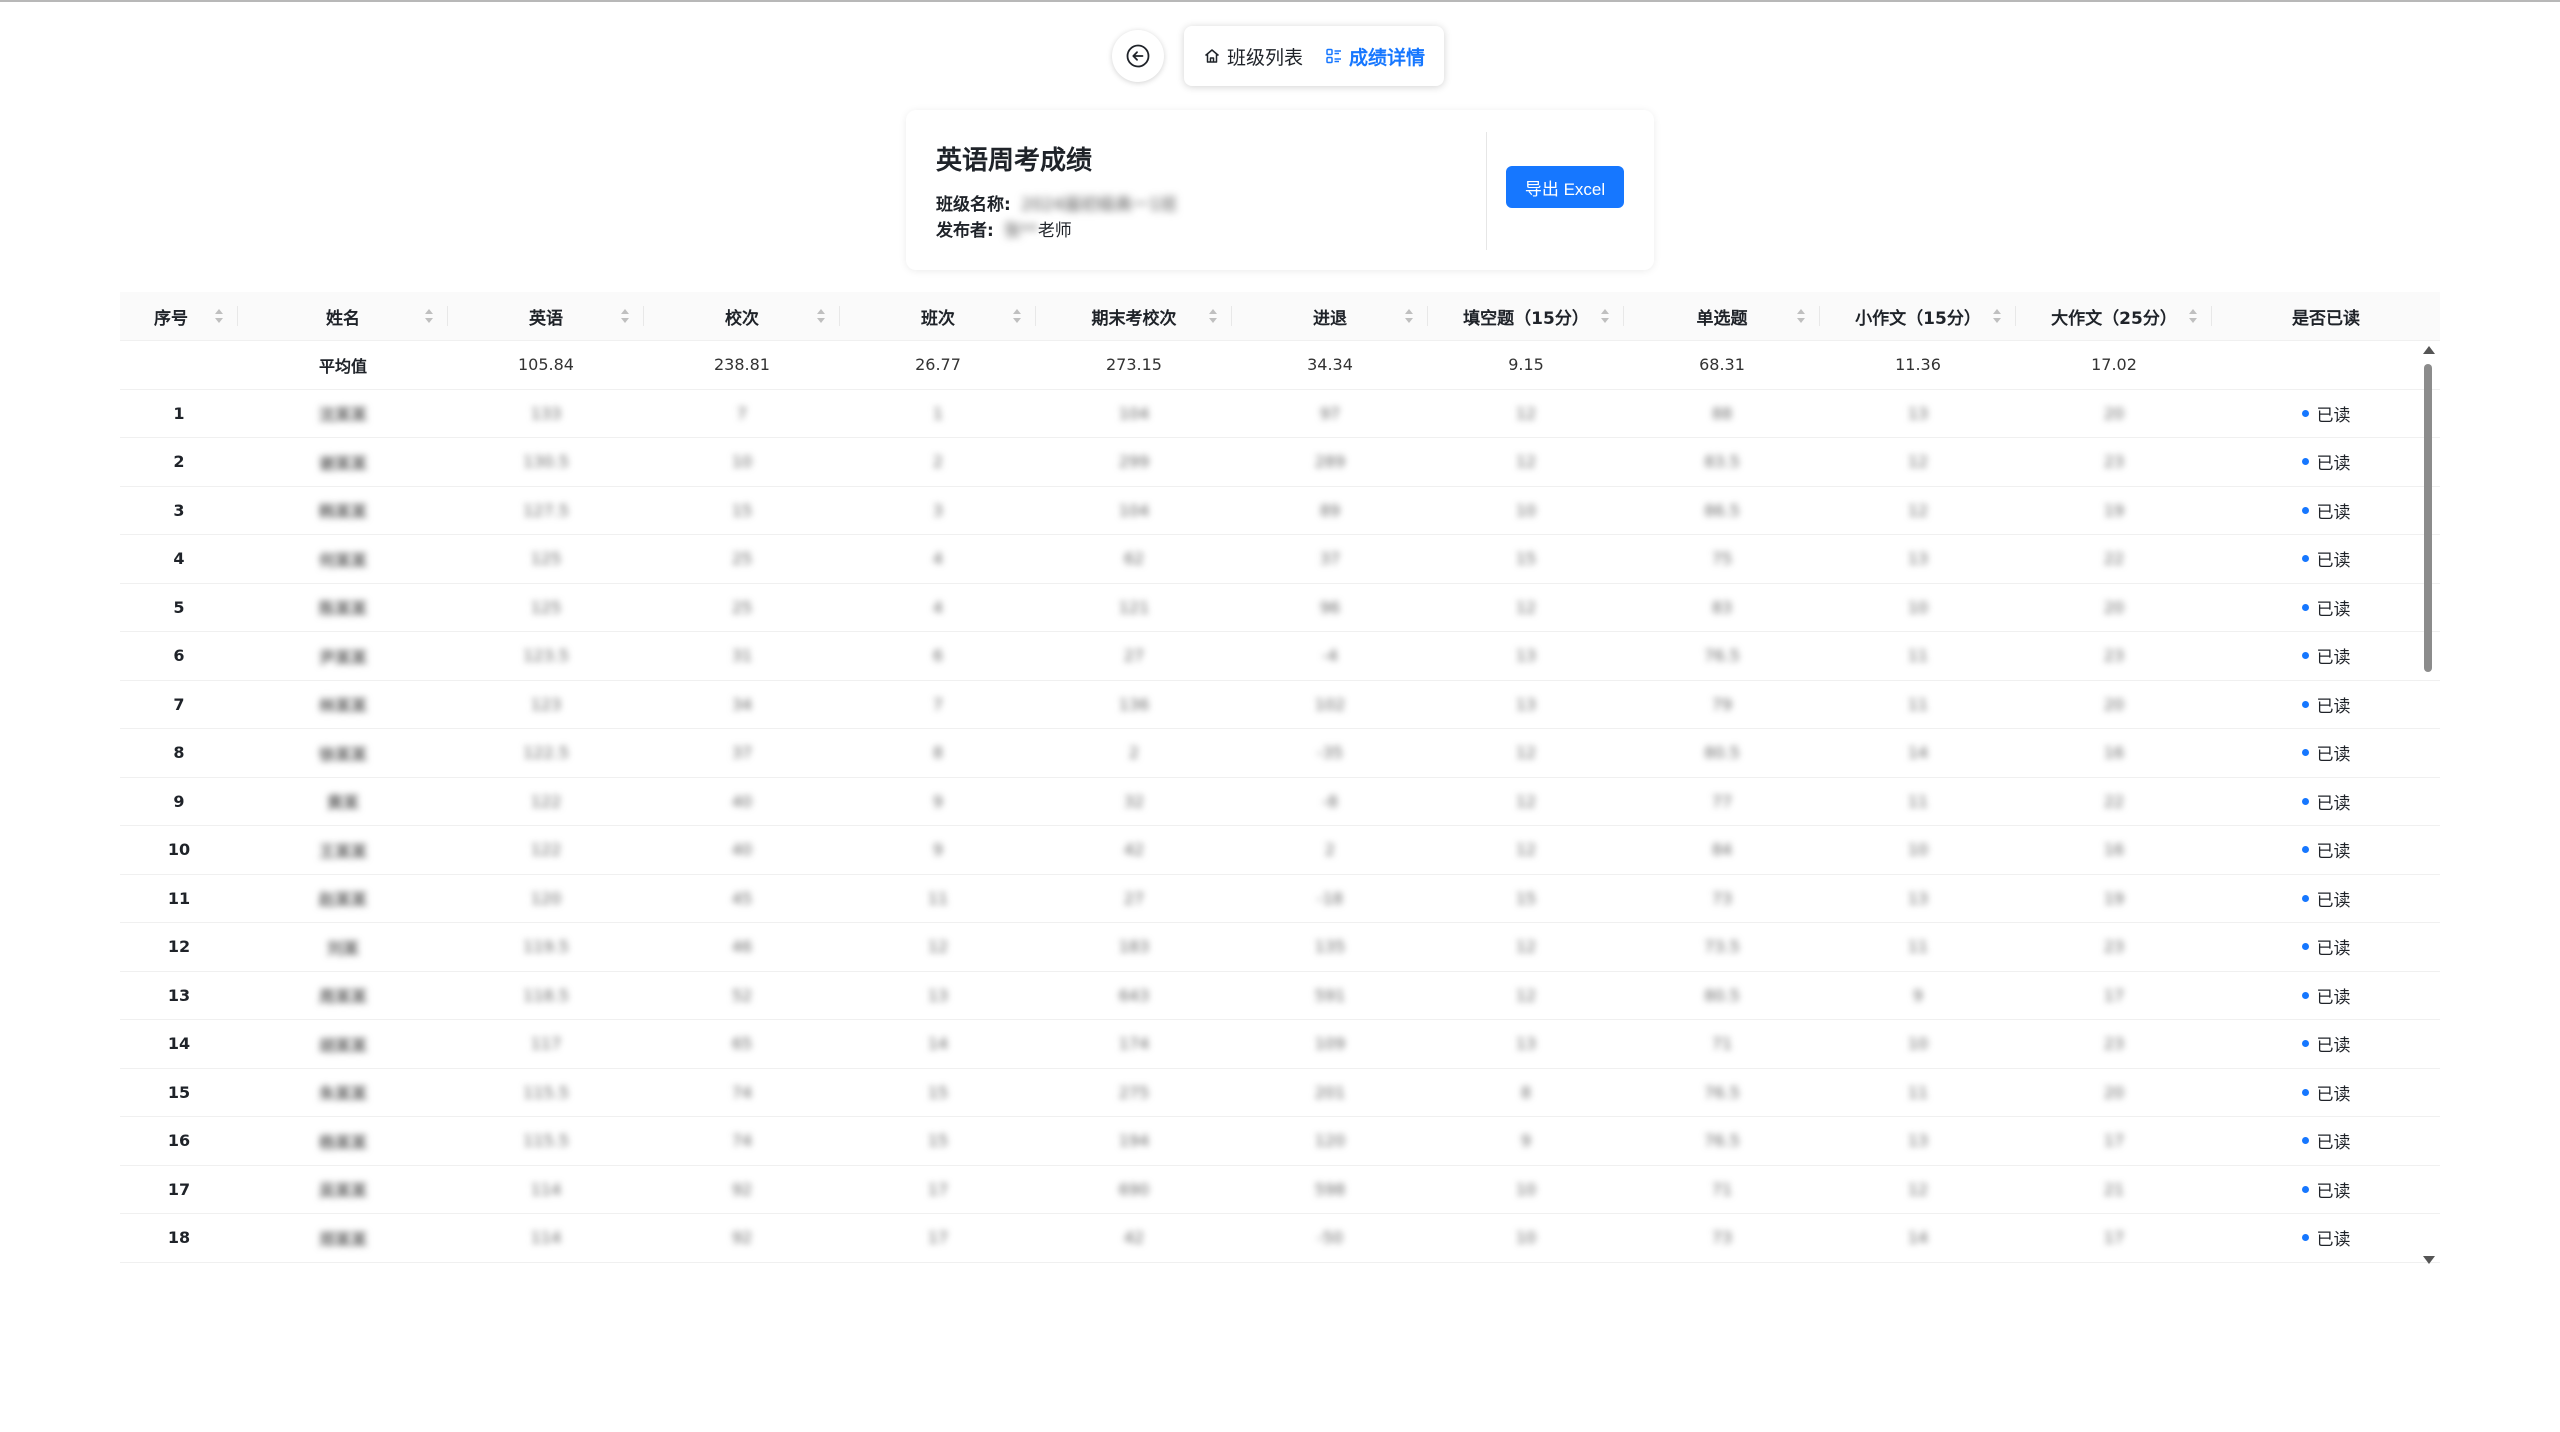 This screenshot has height=1432, width=2560. Describe the element at coordinates (1280, 414) in the screenshot. I see `table-row: 1 沈某某 133 7 1 104 97 12 88 13 20 已读` at that location.